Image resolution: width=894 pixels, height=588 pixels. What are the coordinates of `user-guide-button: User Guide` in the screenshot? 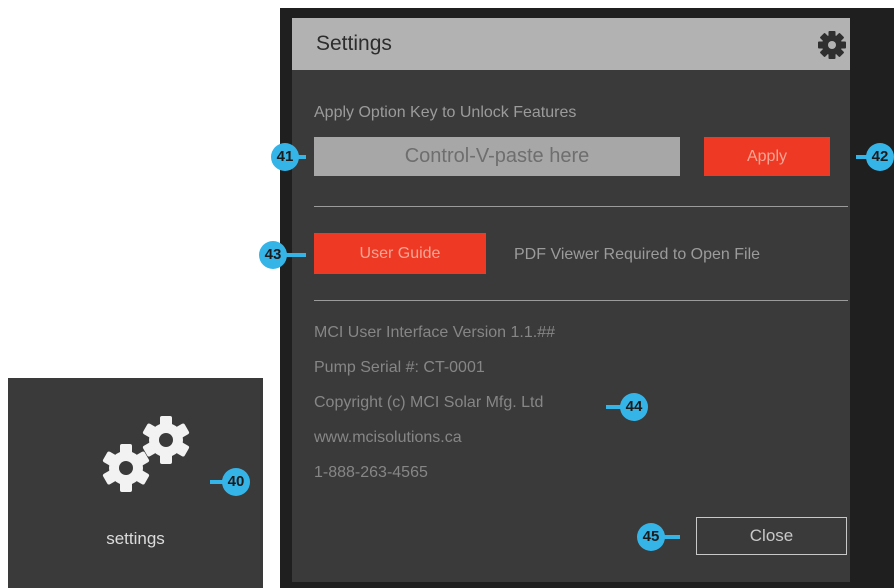 It's located at (400, 253).